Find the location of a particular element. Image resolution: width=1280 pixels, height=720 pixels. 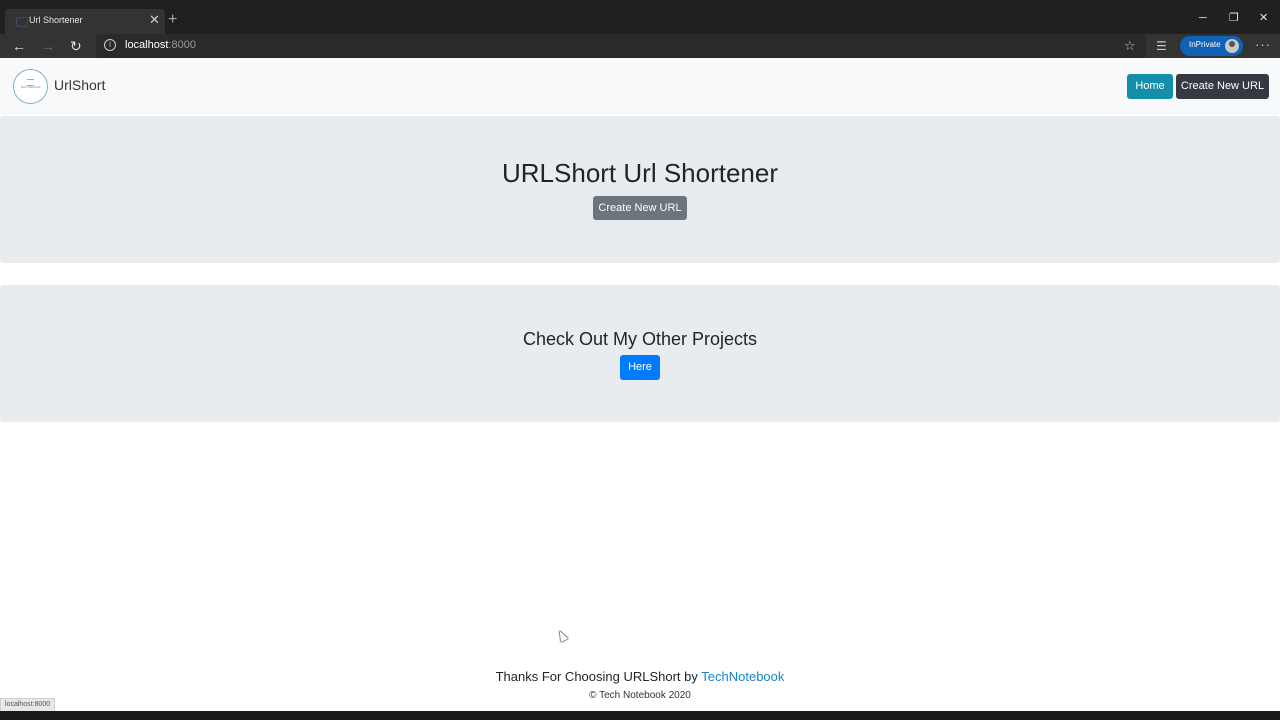

new-tab-icon: + is located at coordinates (172, 20).